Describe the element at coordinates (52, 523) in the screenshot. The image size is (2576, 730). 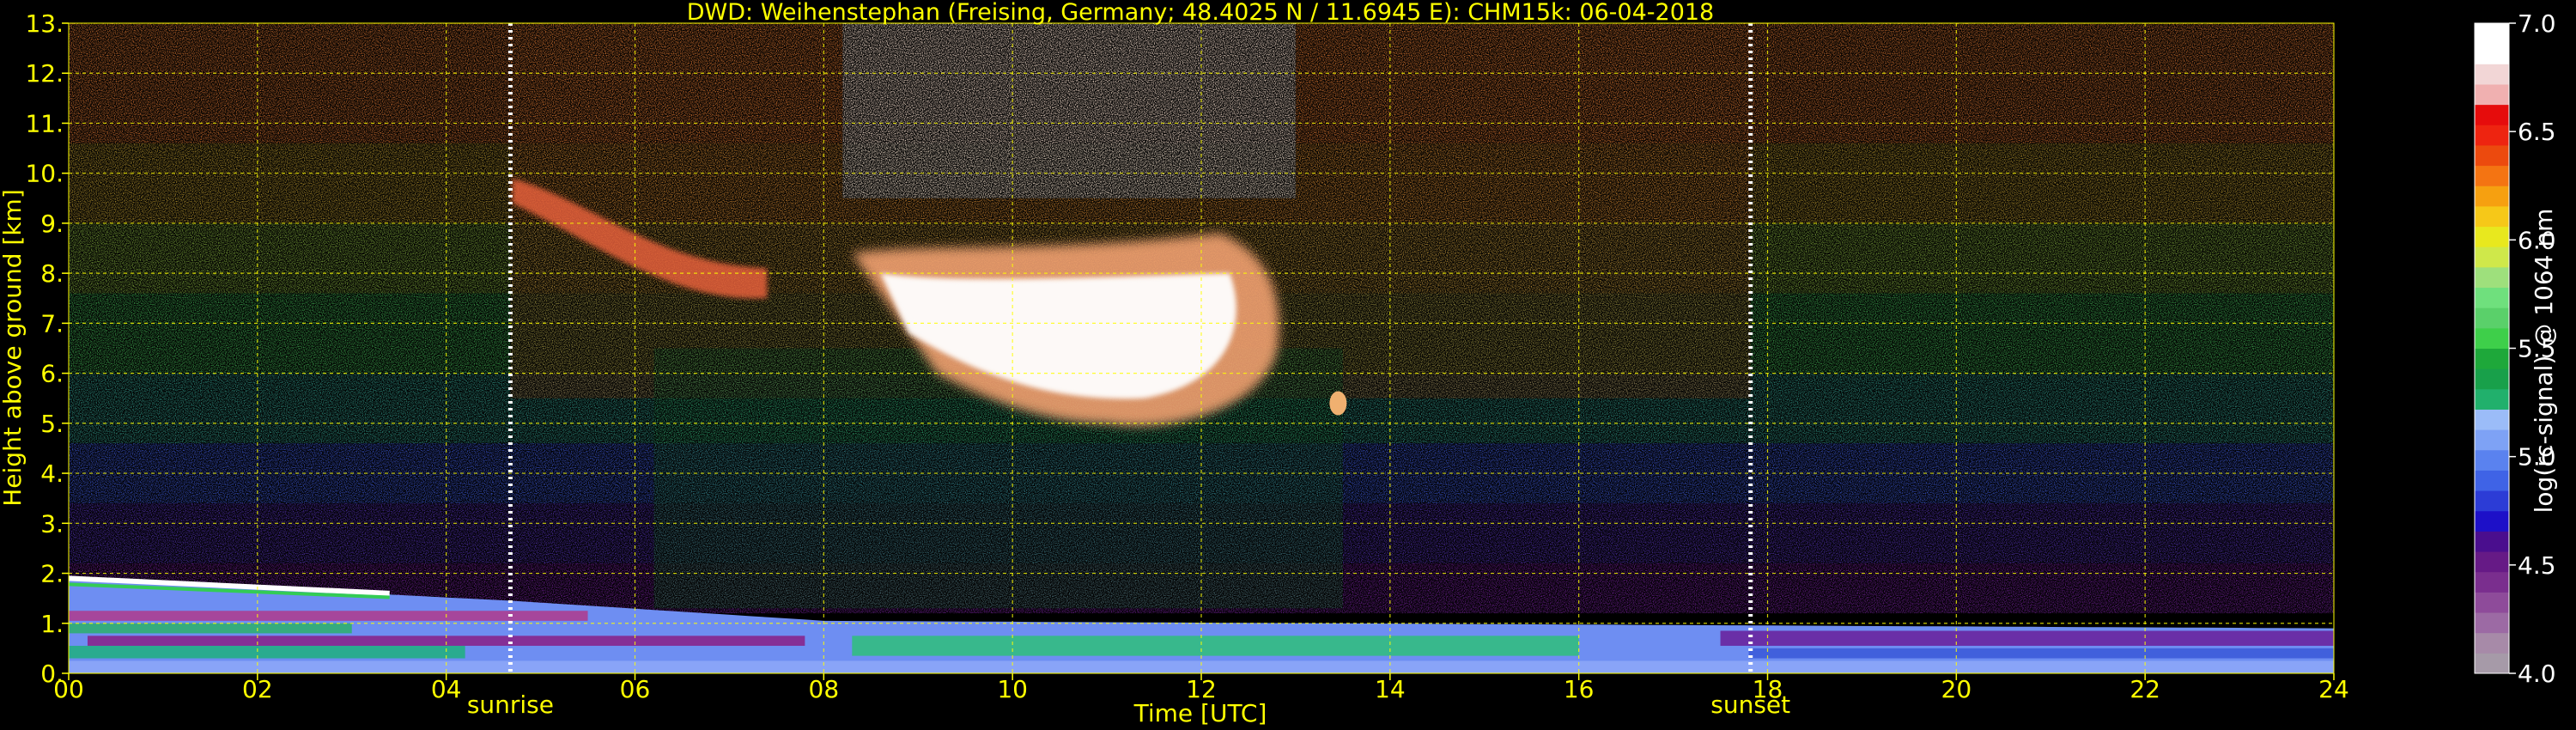
I see `y-tick-label: 3.` at that location.